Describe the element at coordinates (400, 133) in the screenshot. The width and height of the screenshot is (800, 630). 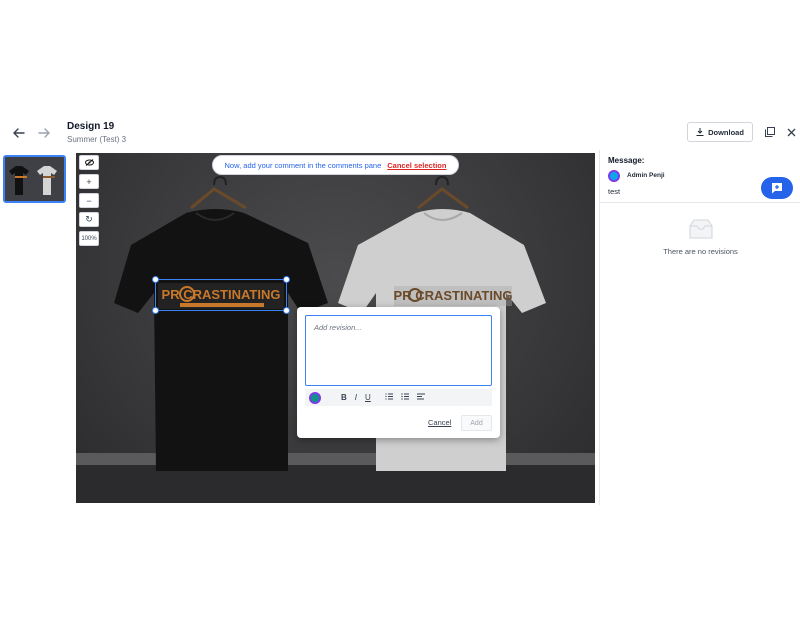
I see `header-bar: Design 19 Summer (Test) 3 Download` at that location.